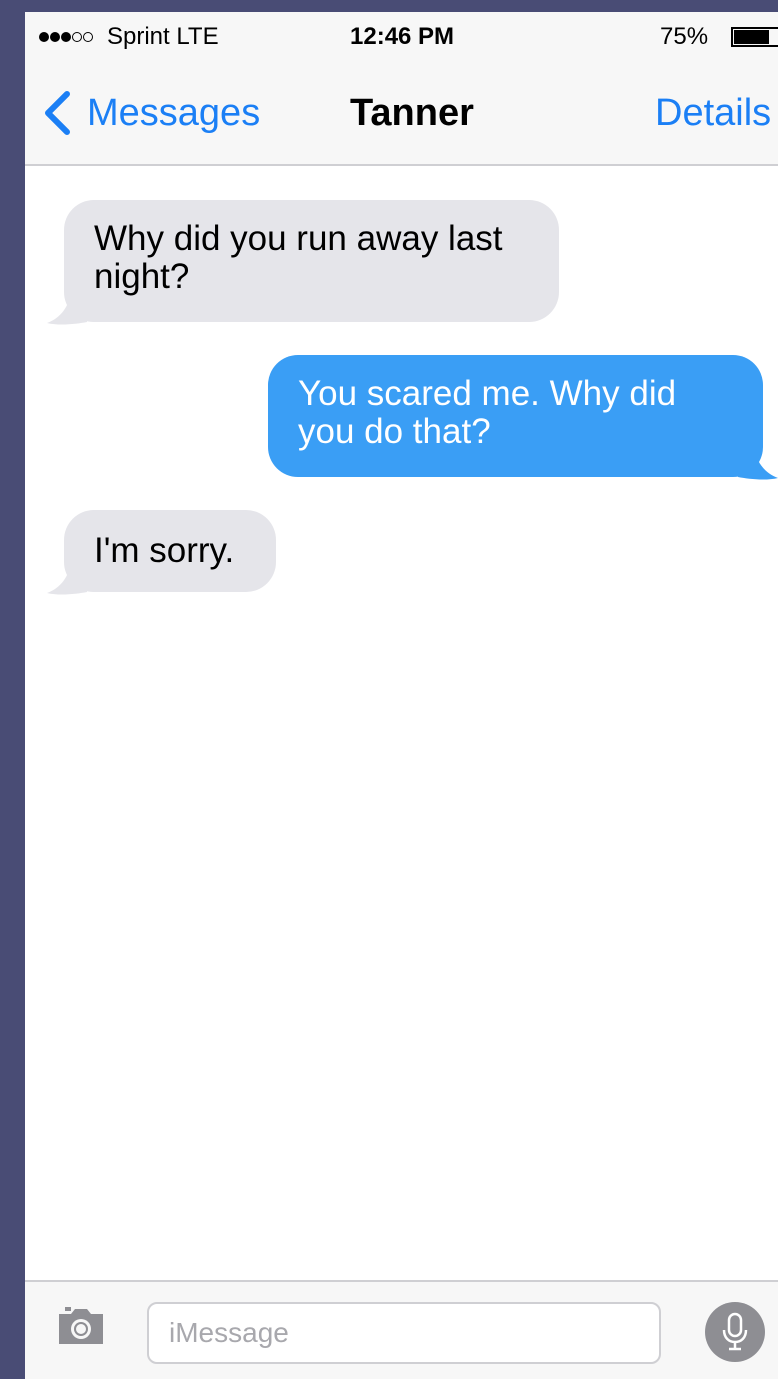 The image size is (778, 1379). Describe the element at coordinates (684, 36) in the screenshot. I see `battery-percent: 75%` at that location.